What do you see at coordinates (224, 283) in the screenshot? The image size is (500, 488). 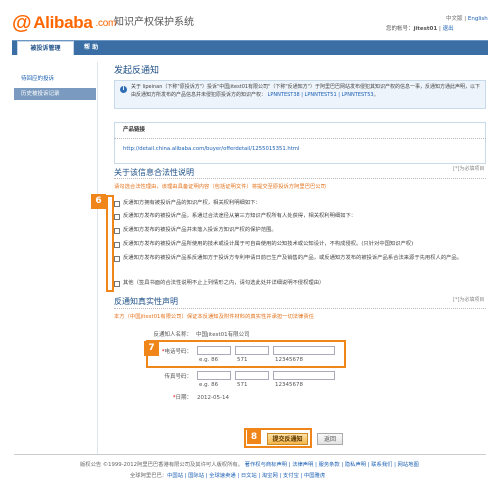 I see `legal-option-6: 其他（签具书面的合法性说明不止上列情形之内，请勾选此处并详细说明不侵权理由）` at bounding box center [224, 283].